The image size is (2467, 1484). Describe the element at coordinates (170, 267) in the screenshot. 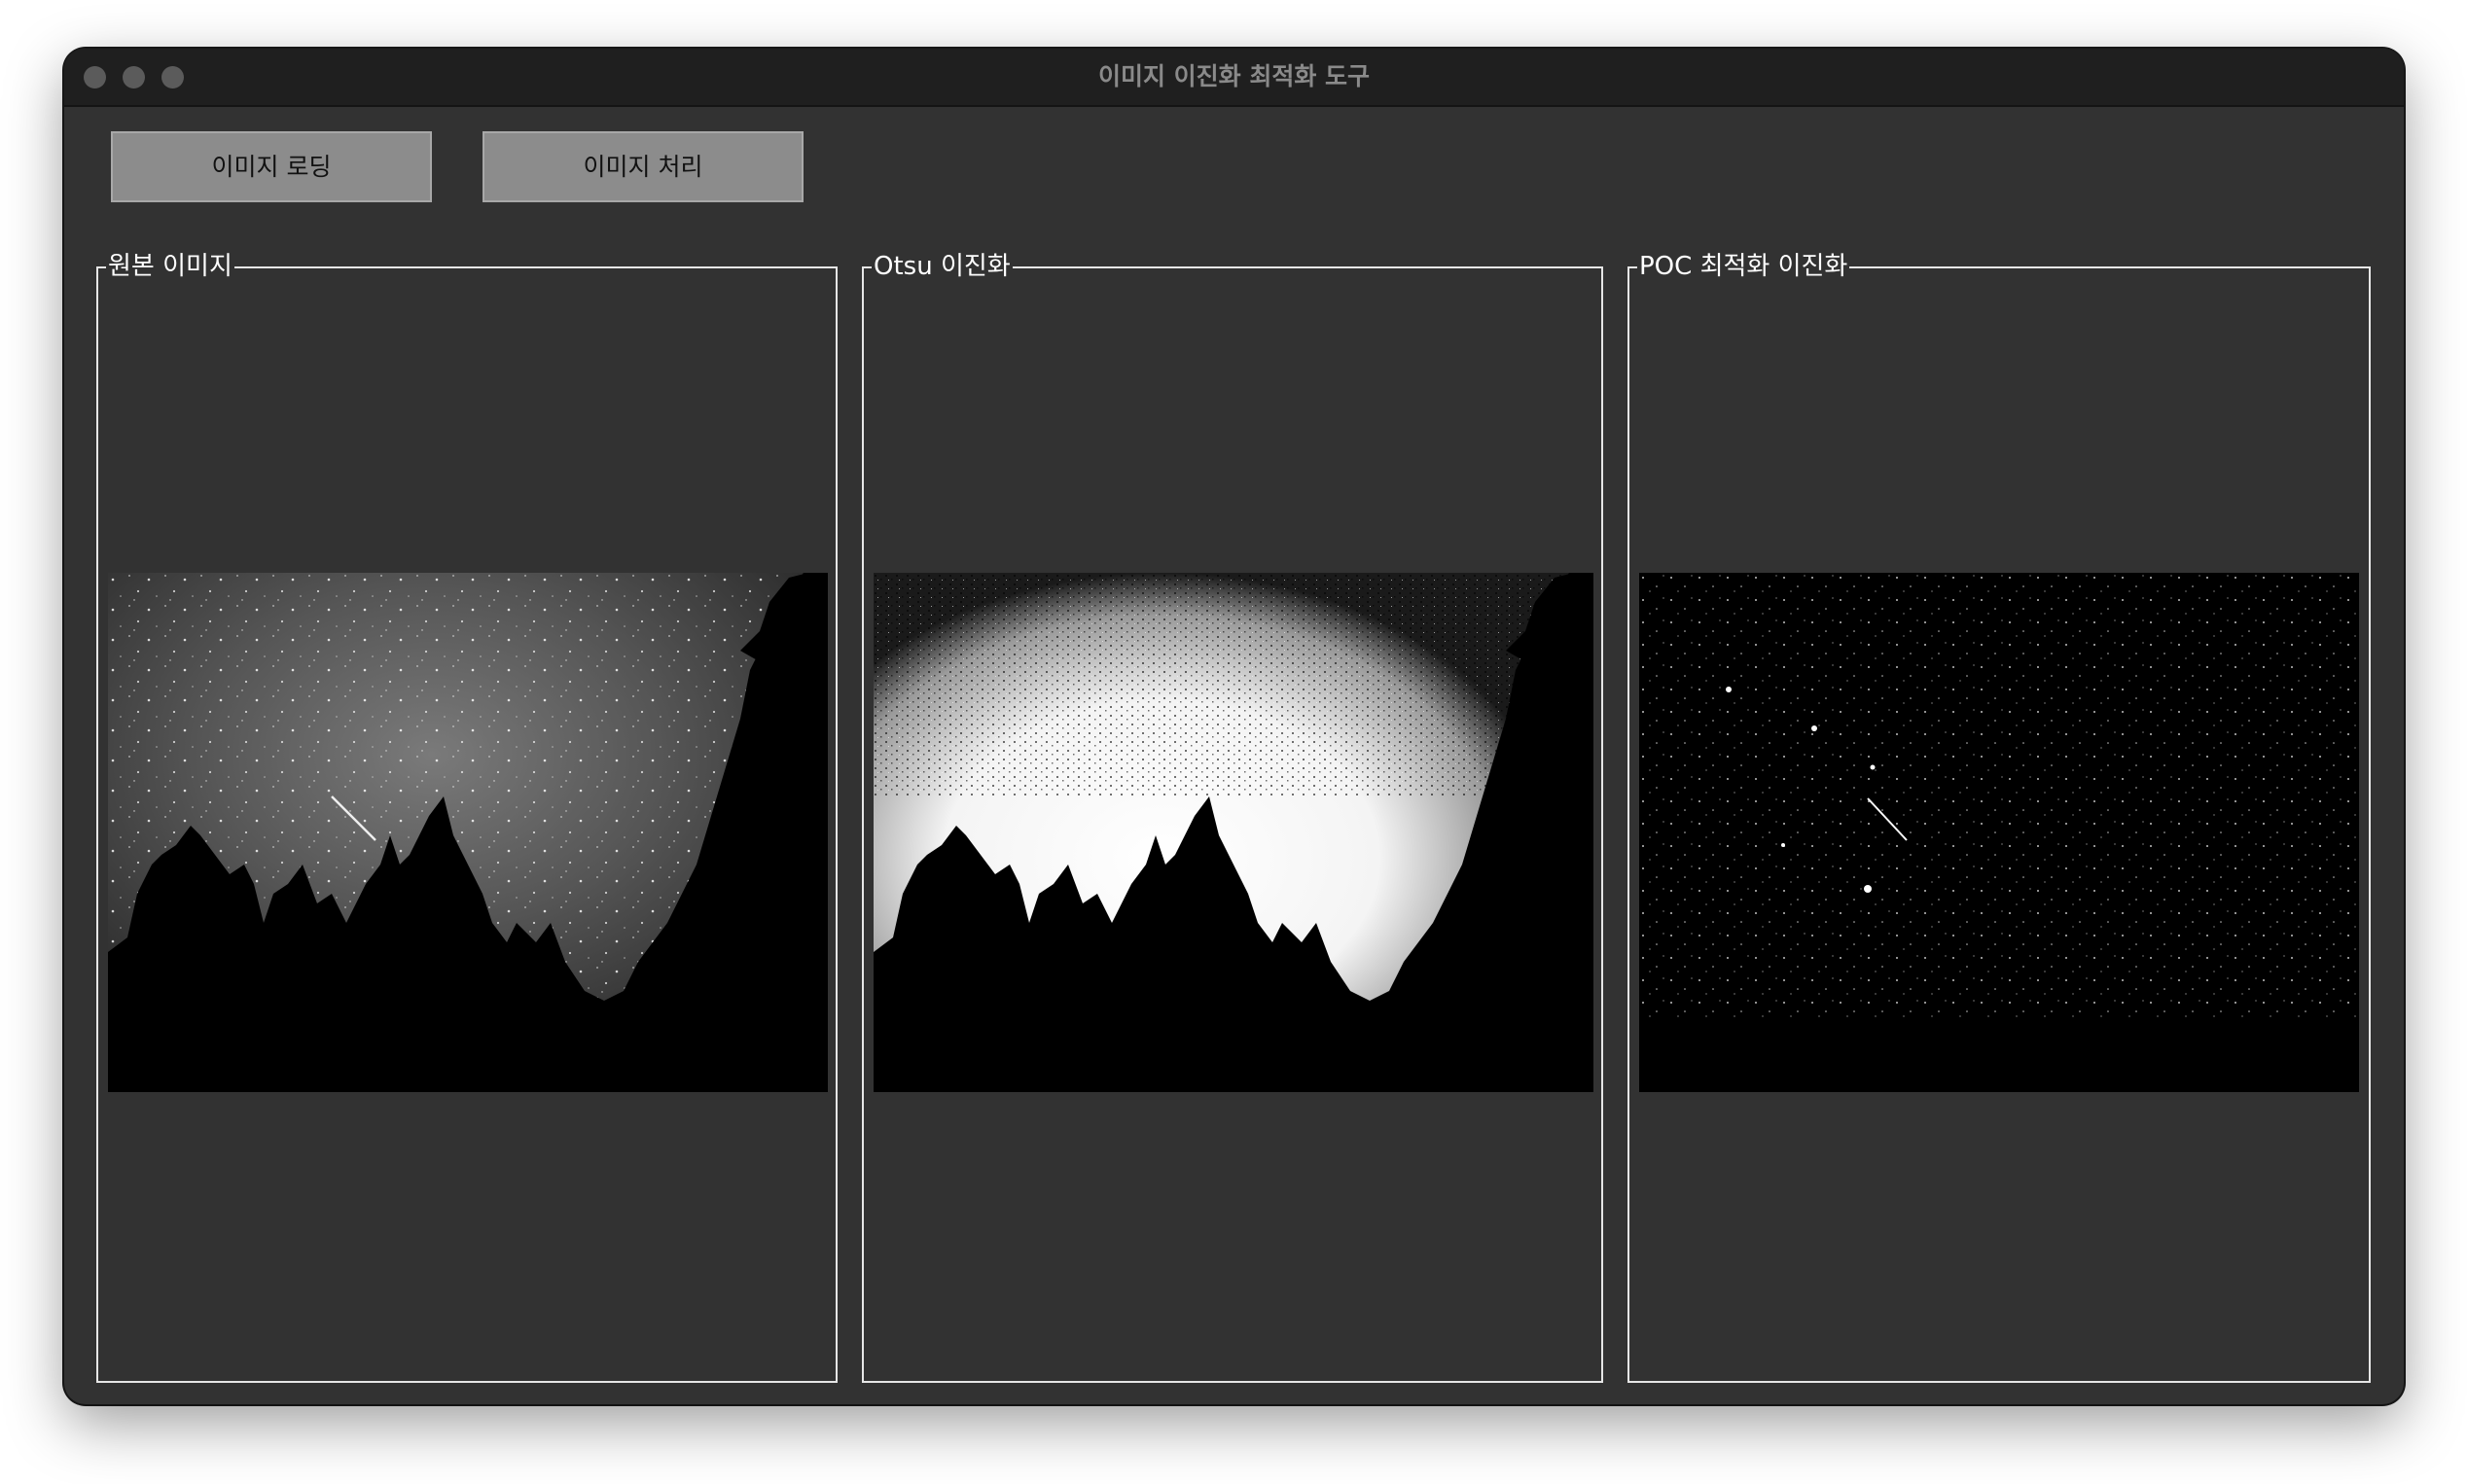

I see `original-image-panel-title: 원본 이미지` at that location.